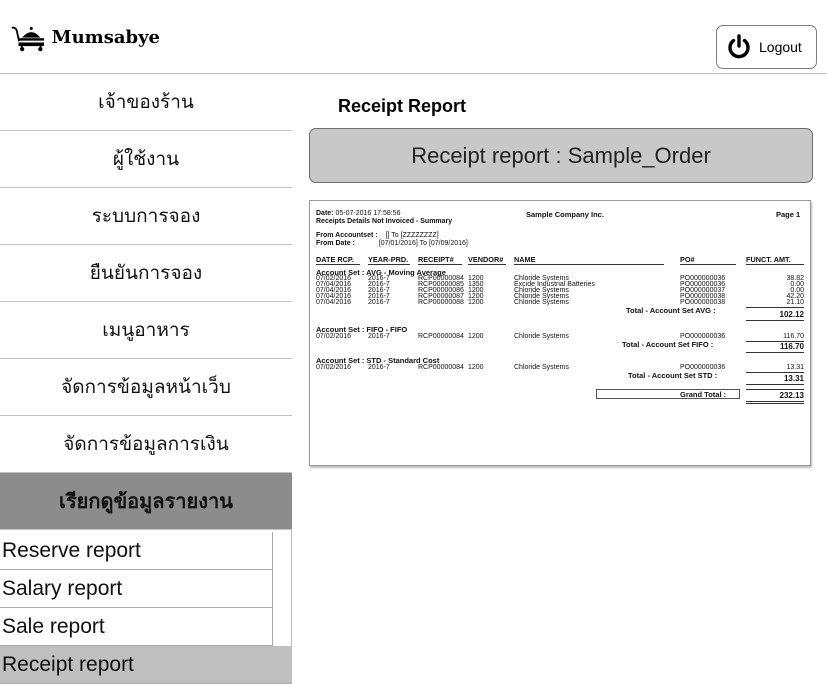  I want to click on total-label-std: Total - Account Set STD :, so click(673, 375).